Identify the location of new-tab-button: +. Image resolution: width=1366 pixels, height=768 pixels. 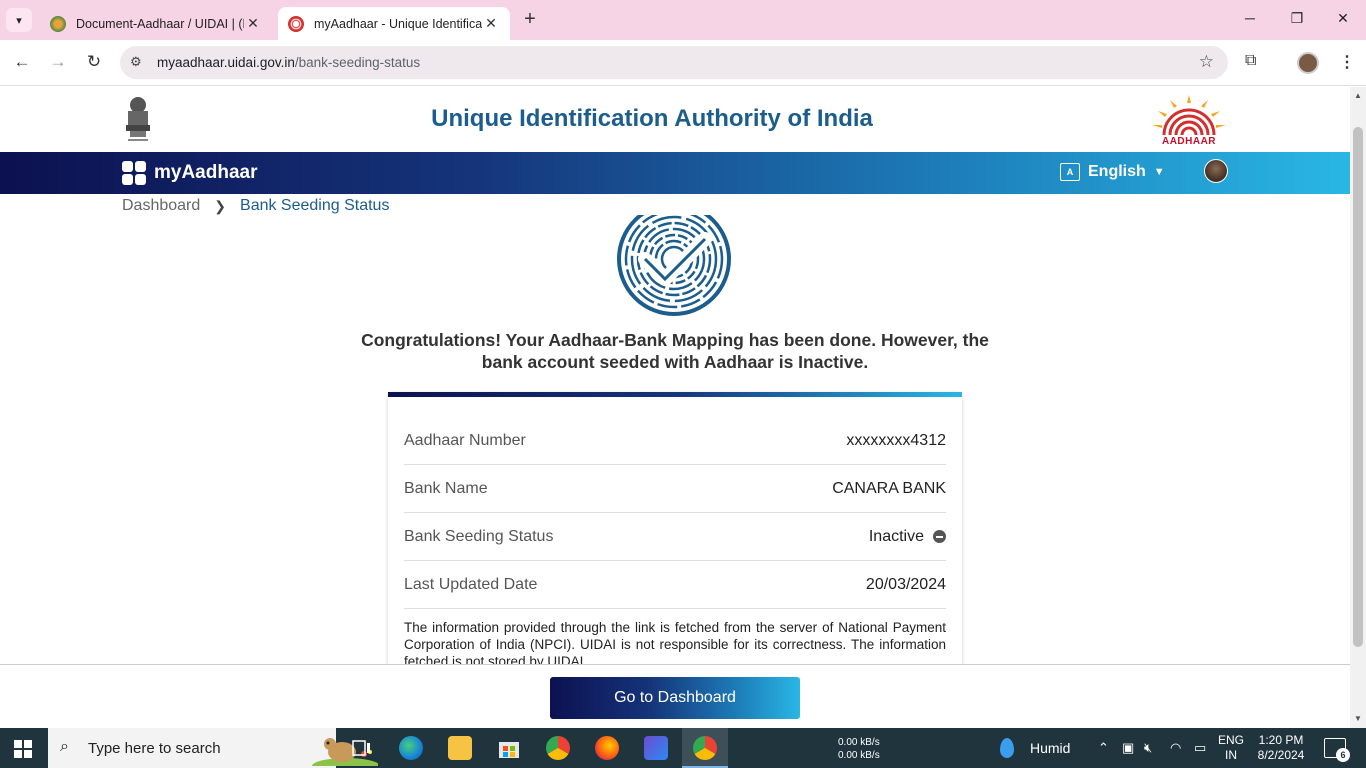
(530, 19).